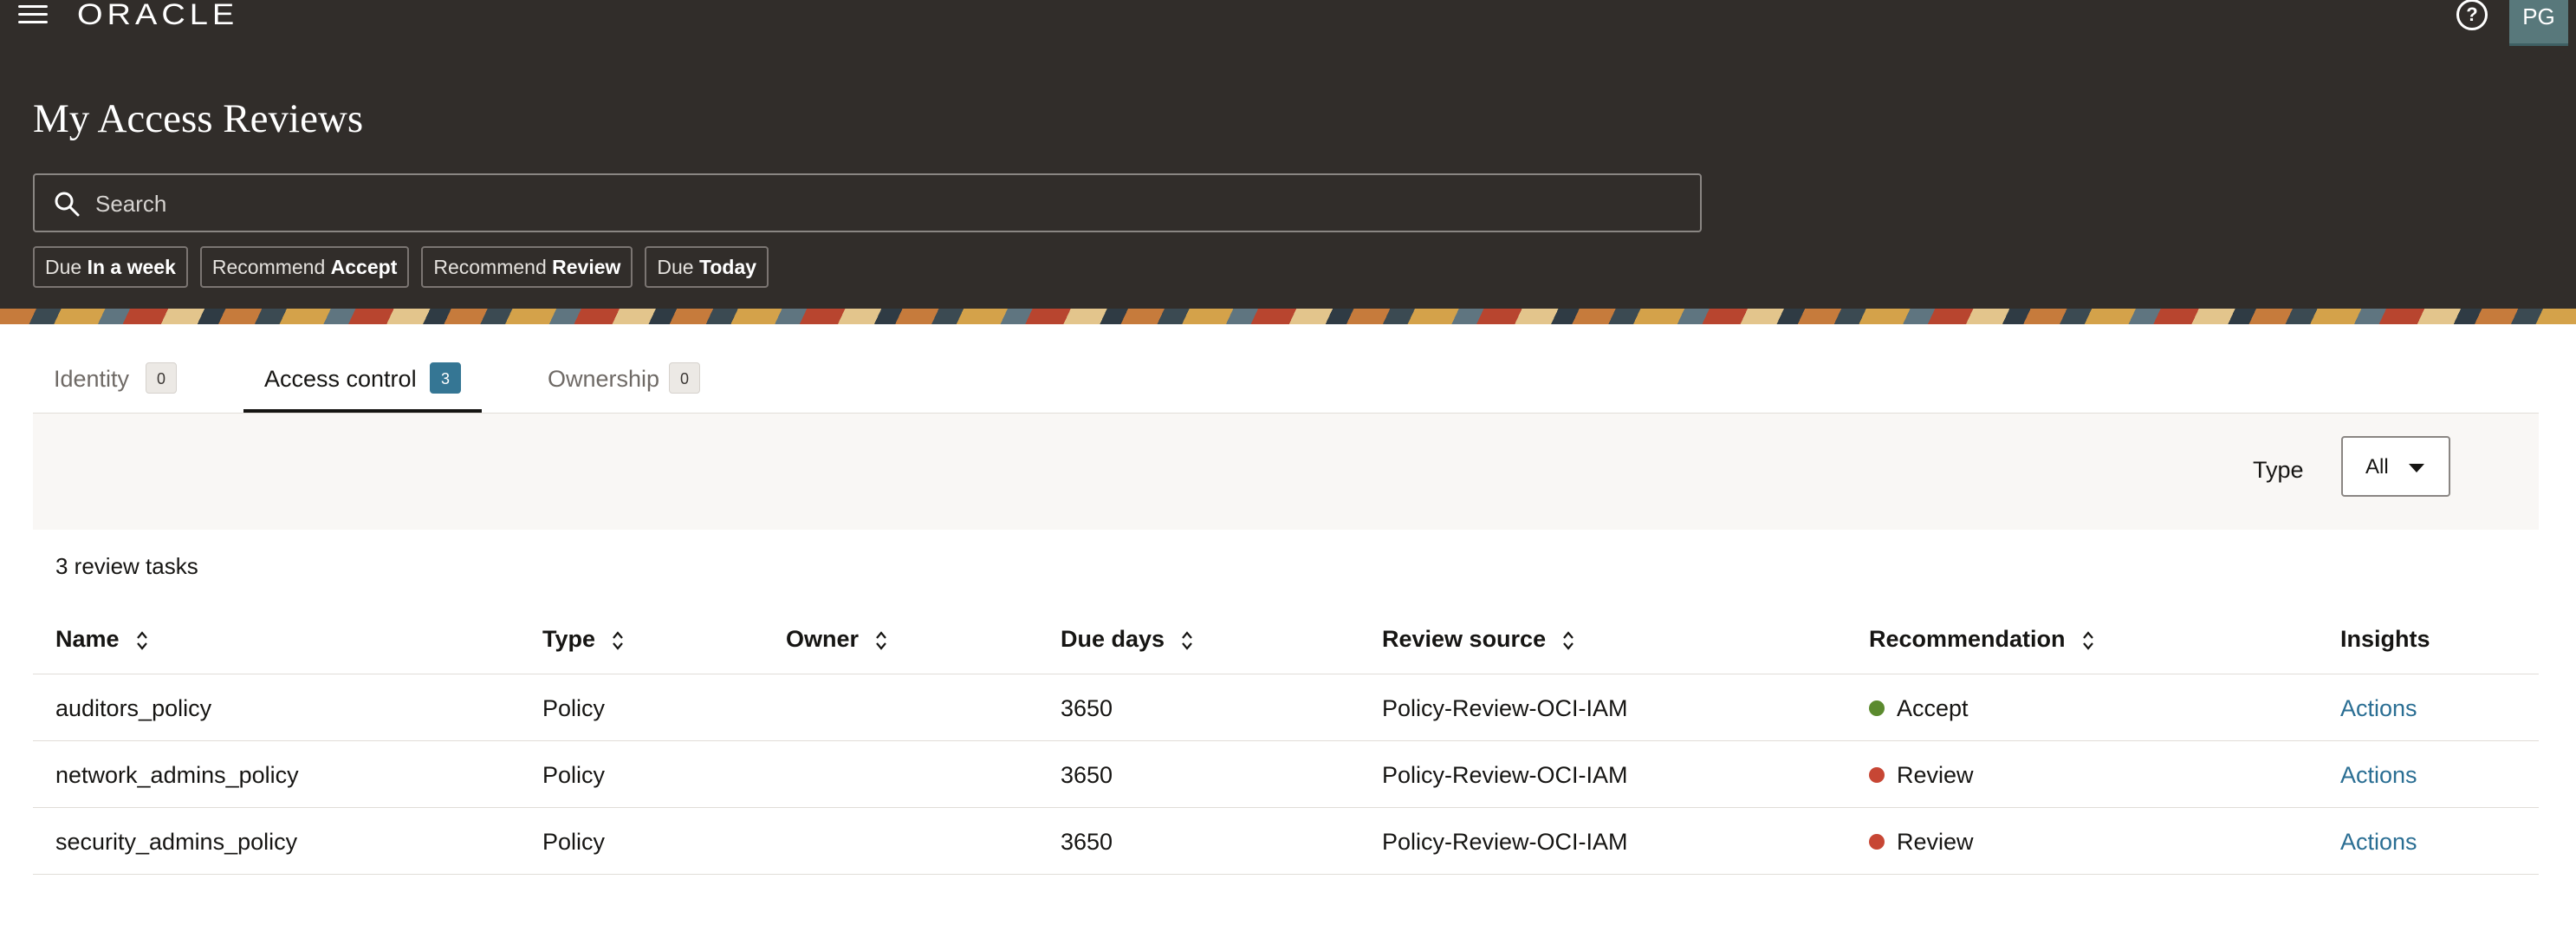 The image size is (2576, 938). What do you see at coordinates (68, 205) in the screenshot?
I see `search-icon` at bounding box center [68, 205].